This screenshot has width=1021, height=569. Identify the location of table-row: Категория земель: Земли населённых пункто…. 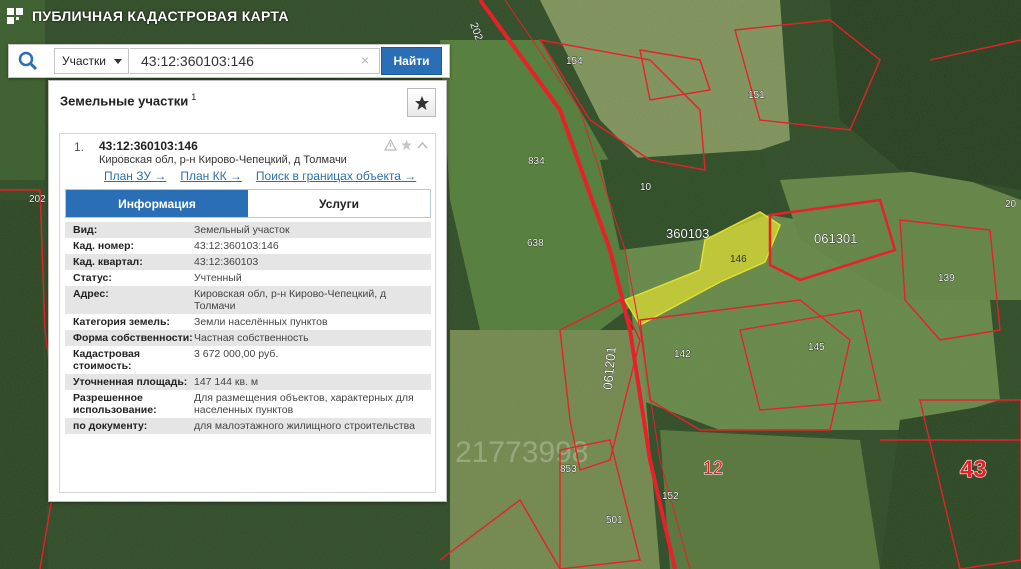
(248, 322).